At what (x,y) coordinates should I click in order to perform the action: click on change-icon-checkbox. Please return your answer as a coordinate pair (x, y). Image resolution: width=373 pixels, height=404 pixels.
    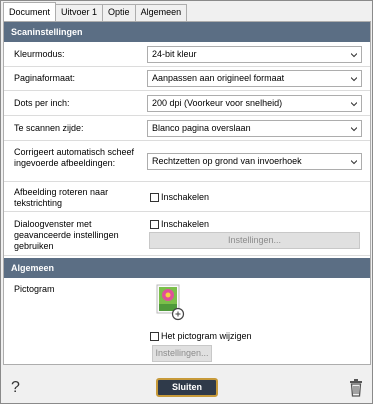
    Looking at the image, I should click on (154, 336).